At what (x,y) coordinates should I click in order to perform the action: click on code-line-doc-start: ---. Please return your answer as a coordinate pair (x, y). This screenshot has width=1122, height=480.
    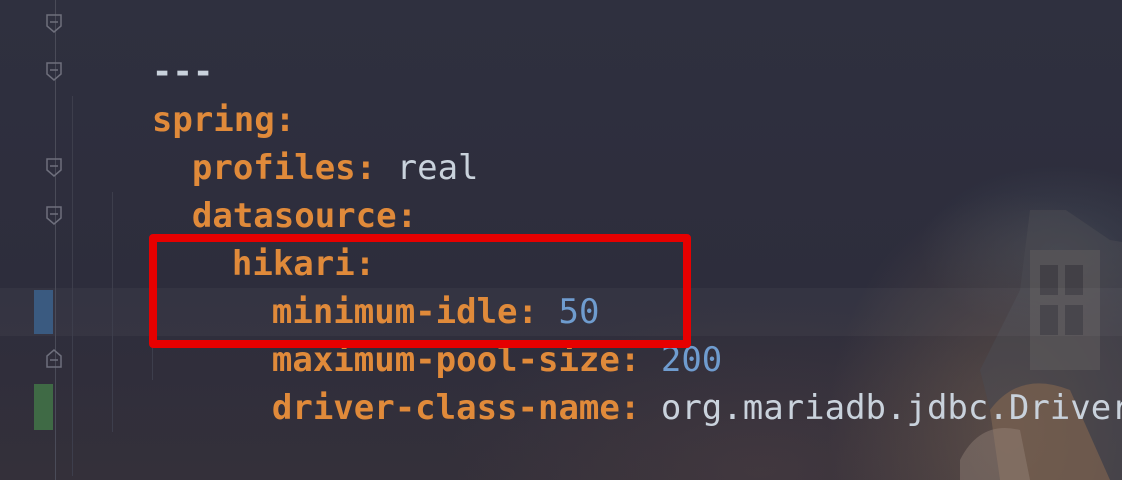
    Looking at the image, I should click on (141, 46).